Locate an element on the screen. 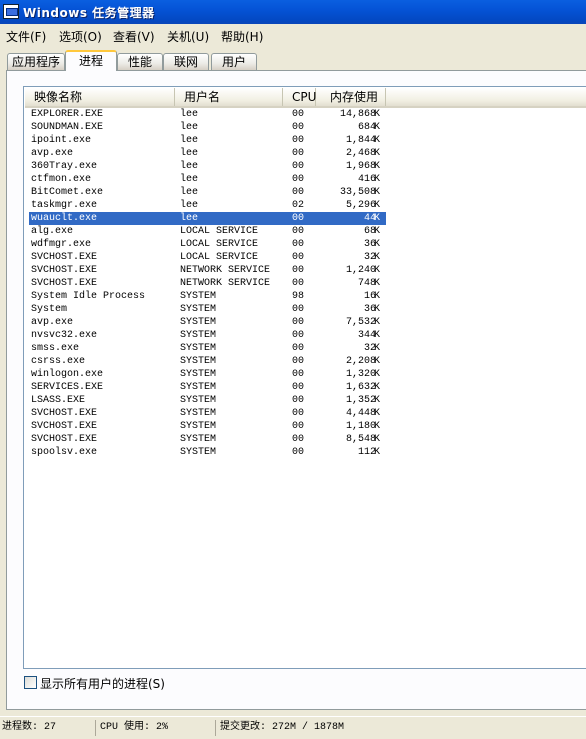 The height and width of the screenshot is (739, 586). process-row: 360Tray.exe lee 00 1,968 K is located at coordinates (305, 166).